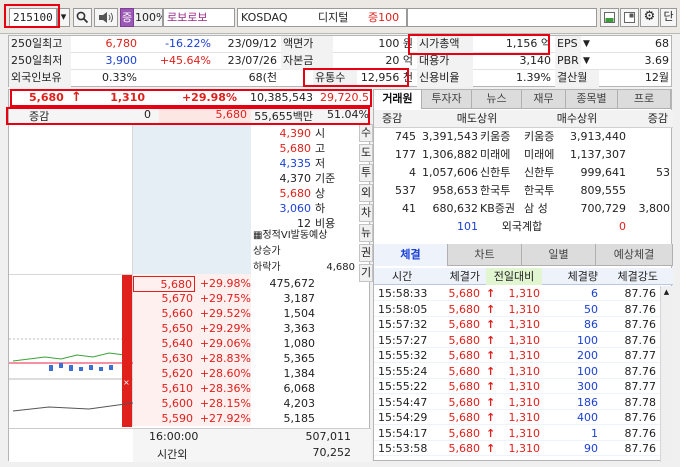 The width and height of the screenshot is (680, 467). Describe the element at coordinates (299, 403) in the screenshot. I see `ladder-qty: 4,203` at that location.